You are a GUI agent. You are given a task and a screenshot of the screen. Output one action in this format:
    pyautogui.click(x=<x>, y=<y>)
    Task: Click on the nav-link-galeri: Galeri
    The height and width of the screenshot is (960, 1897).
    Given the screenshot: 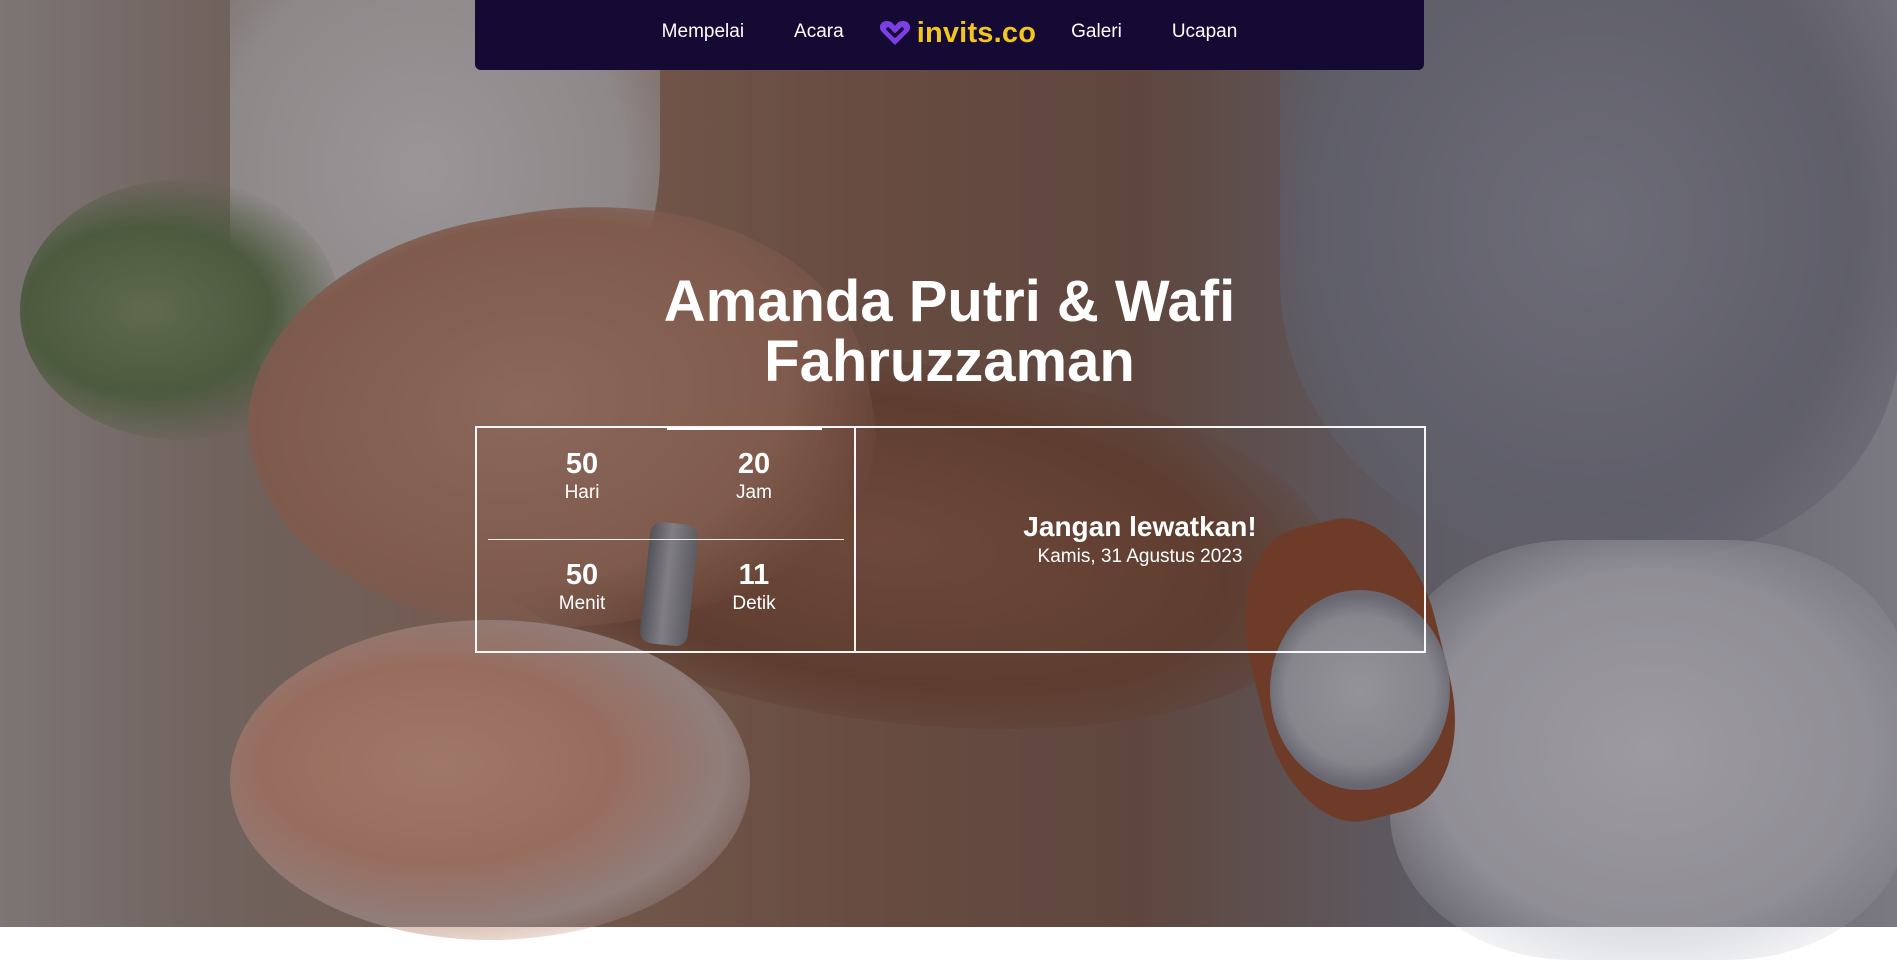 What is the action you would take?
    pyautogui.click(x=1096, y=32)
    